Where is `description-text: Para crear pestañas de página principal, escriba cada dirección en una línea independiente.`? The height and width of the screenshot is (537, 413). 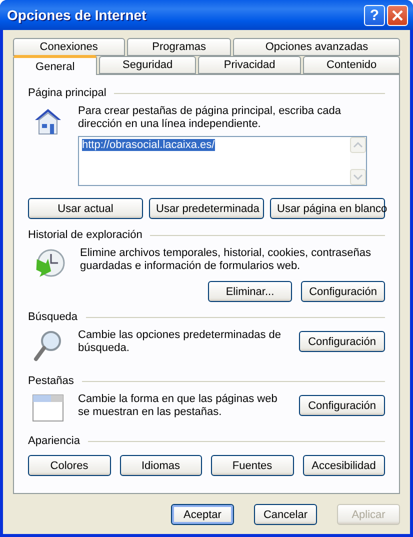 description-text: Para crear pestañas de página principal, escriba cada dirección en una línea independiente. is located at coordinates (210, 118).